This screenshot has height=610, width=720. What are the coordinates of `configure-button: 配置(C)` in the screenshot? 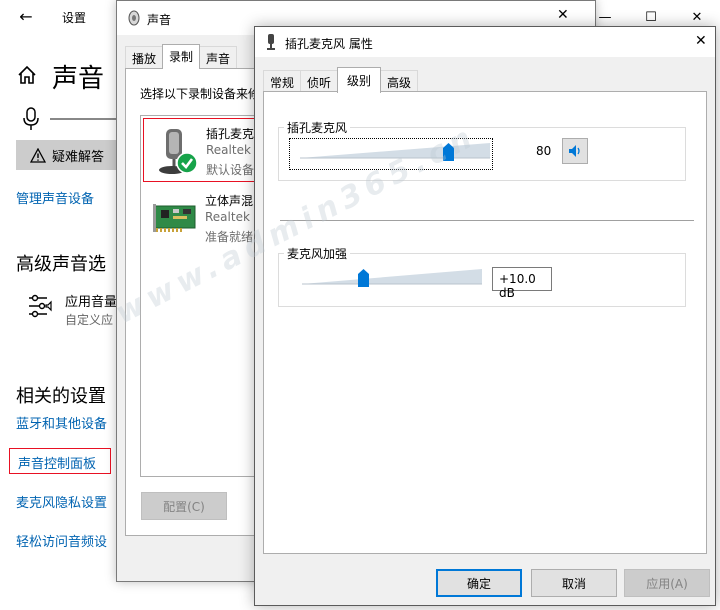 It's located at (184, 506).